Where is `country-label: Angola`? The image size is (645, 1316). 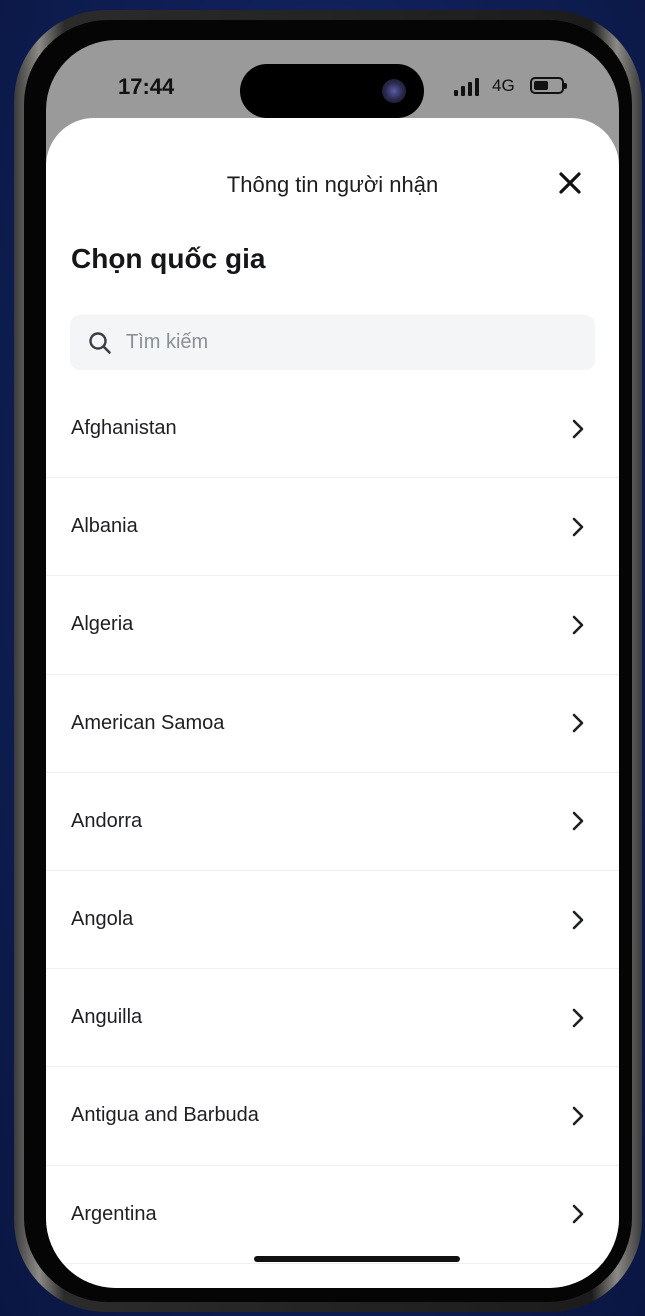 country-label: Angola is located at coordinates (102, 919).